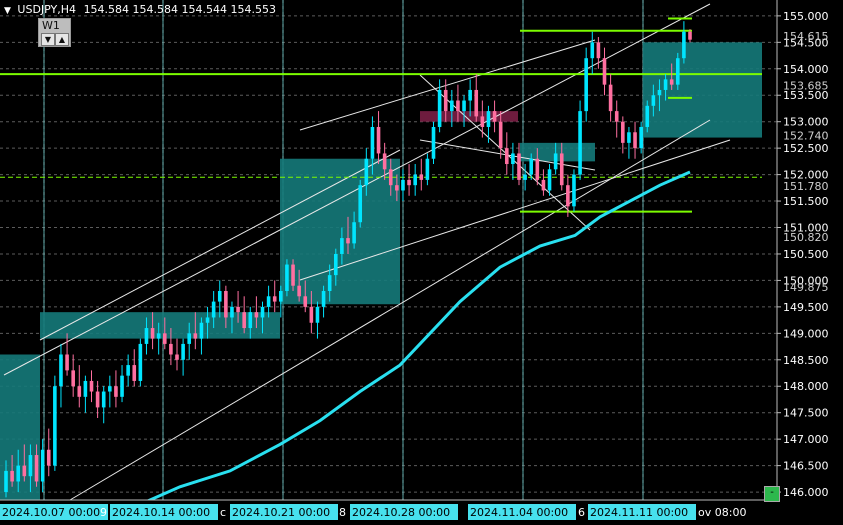 This screenshot has height=525, width=843. Describe the element at coordinates (806, 16) in the screenshot. I see `price-tick-label: 155.000` at that location.